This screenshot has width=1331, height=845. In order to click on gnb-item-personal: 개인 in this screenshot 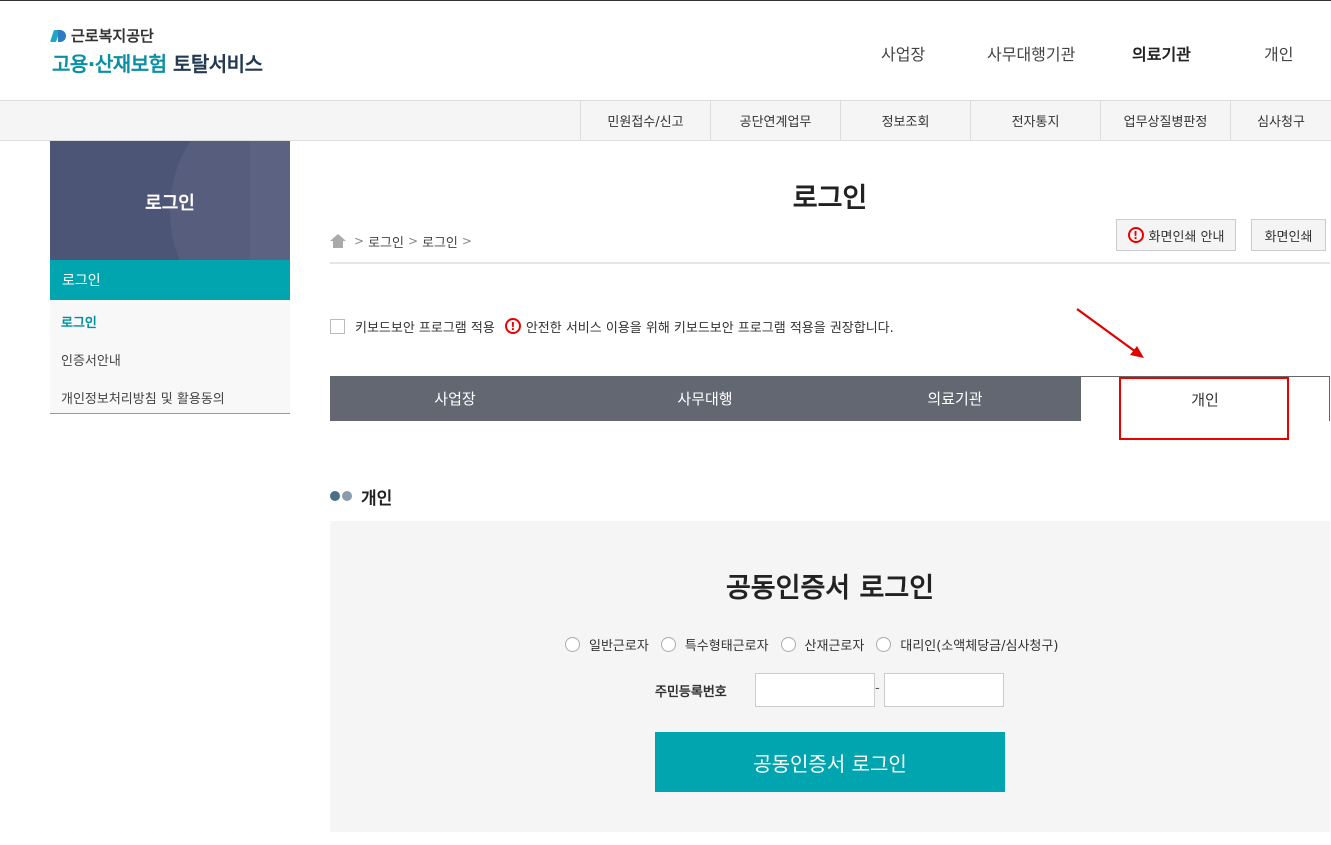, I will do `click(1278, 53)`.